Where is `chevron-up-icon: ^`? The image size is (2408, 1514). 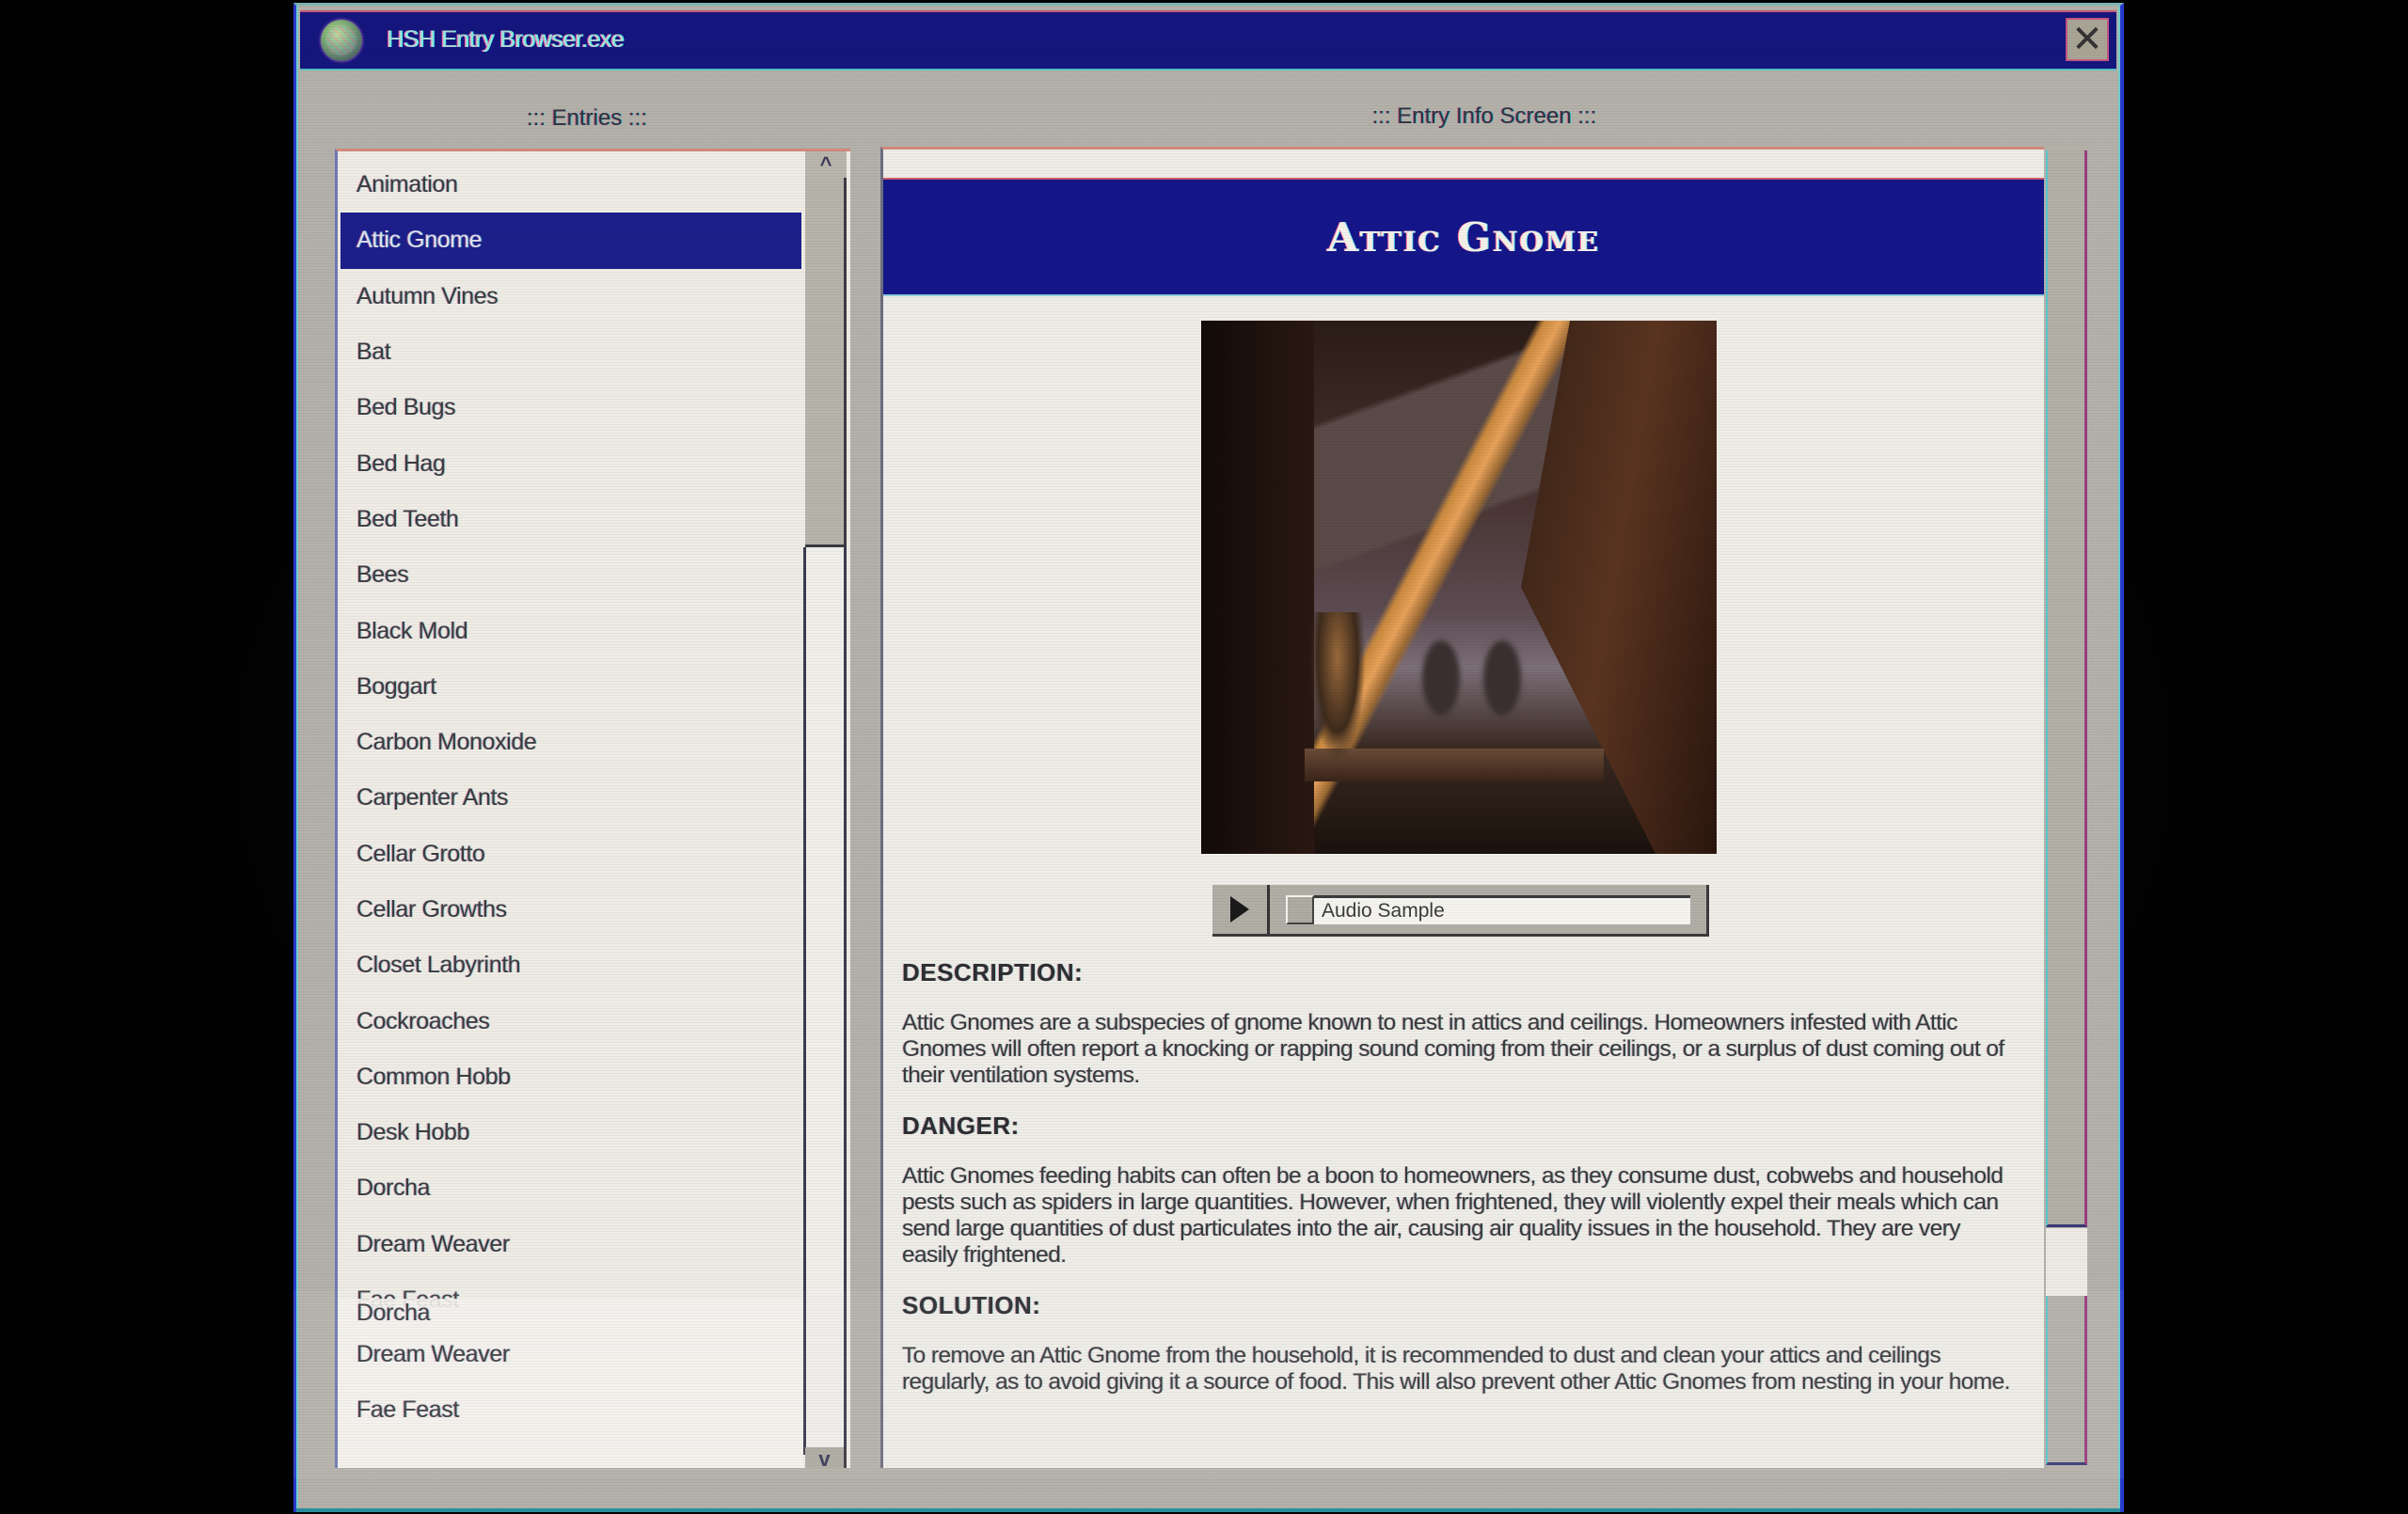 chevron-up-icon: ^ is located at coordinates (826, 164).